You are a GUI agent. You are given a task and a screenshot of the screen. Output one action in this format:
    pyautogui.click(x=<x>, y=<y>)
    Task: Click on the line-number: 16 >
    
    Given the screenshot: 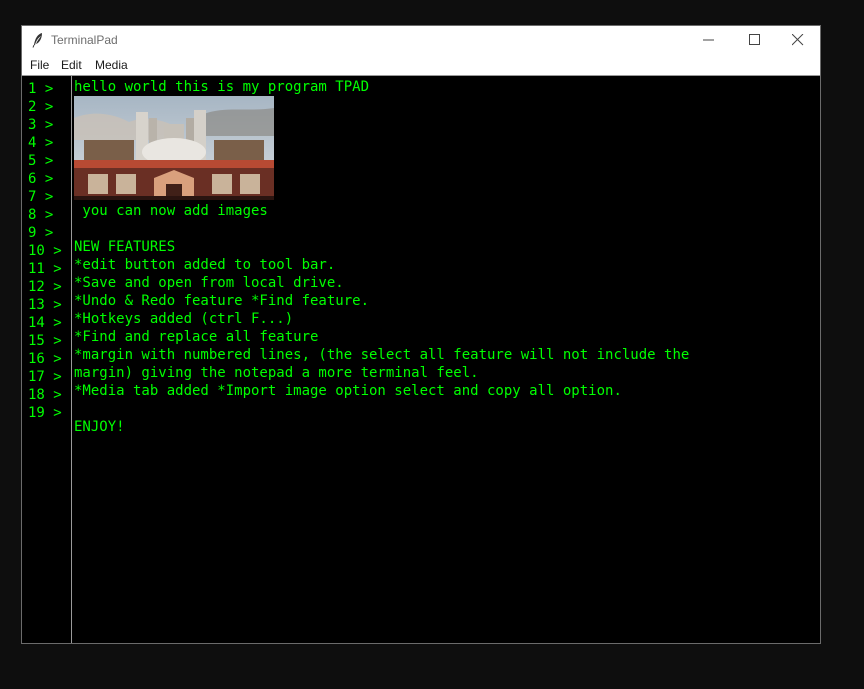 What is the action you would take?
    pyautogui.click(x=45, y=359)
    